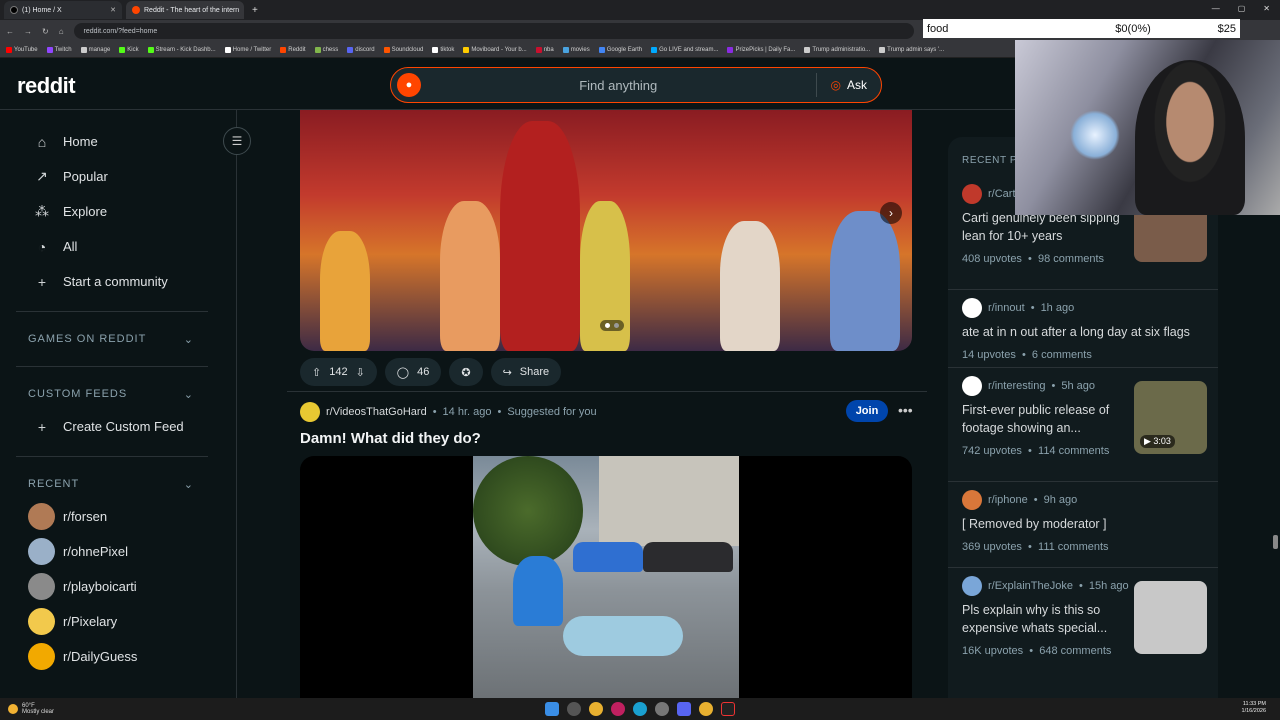 This screenshot has height=720, width=1280. I want to click on bookmark-item: movies, so click(576, 49).